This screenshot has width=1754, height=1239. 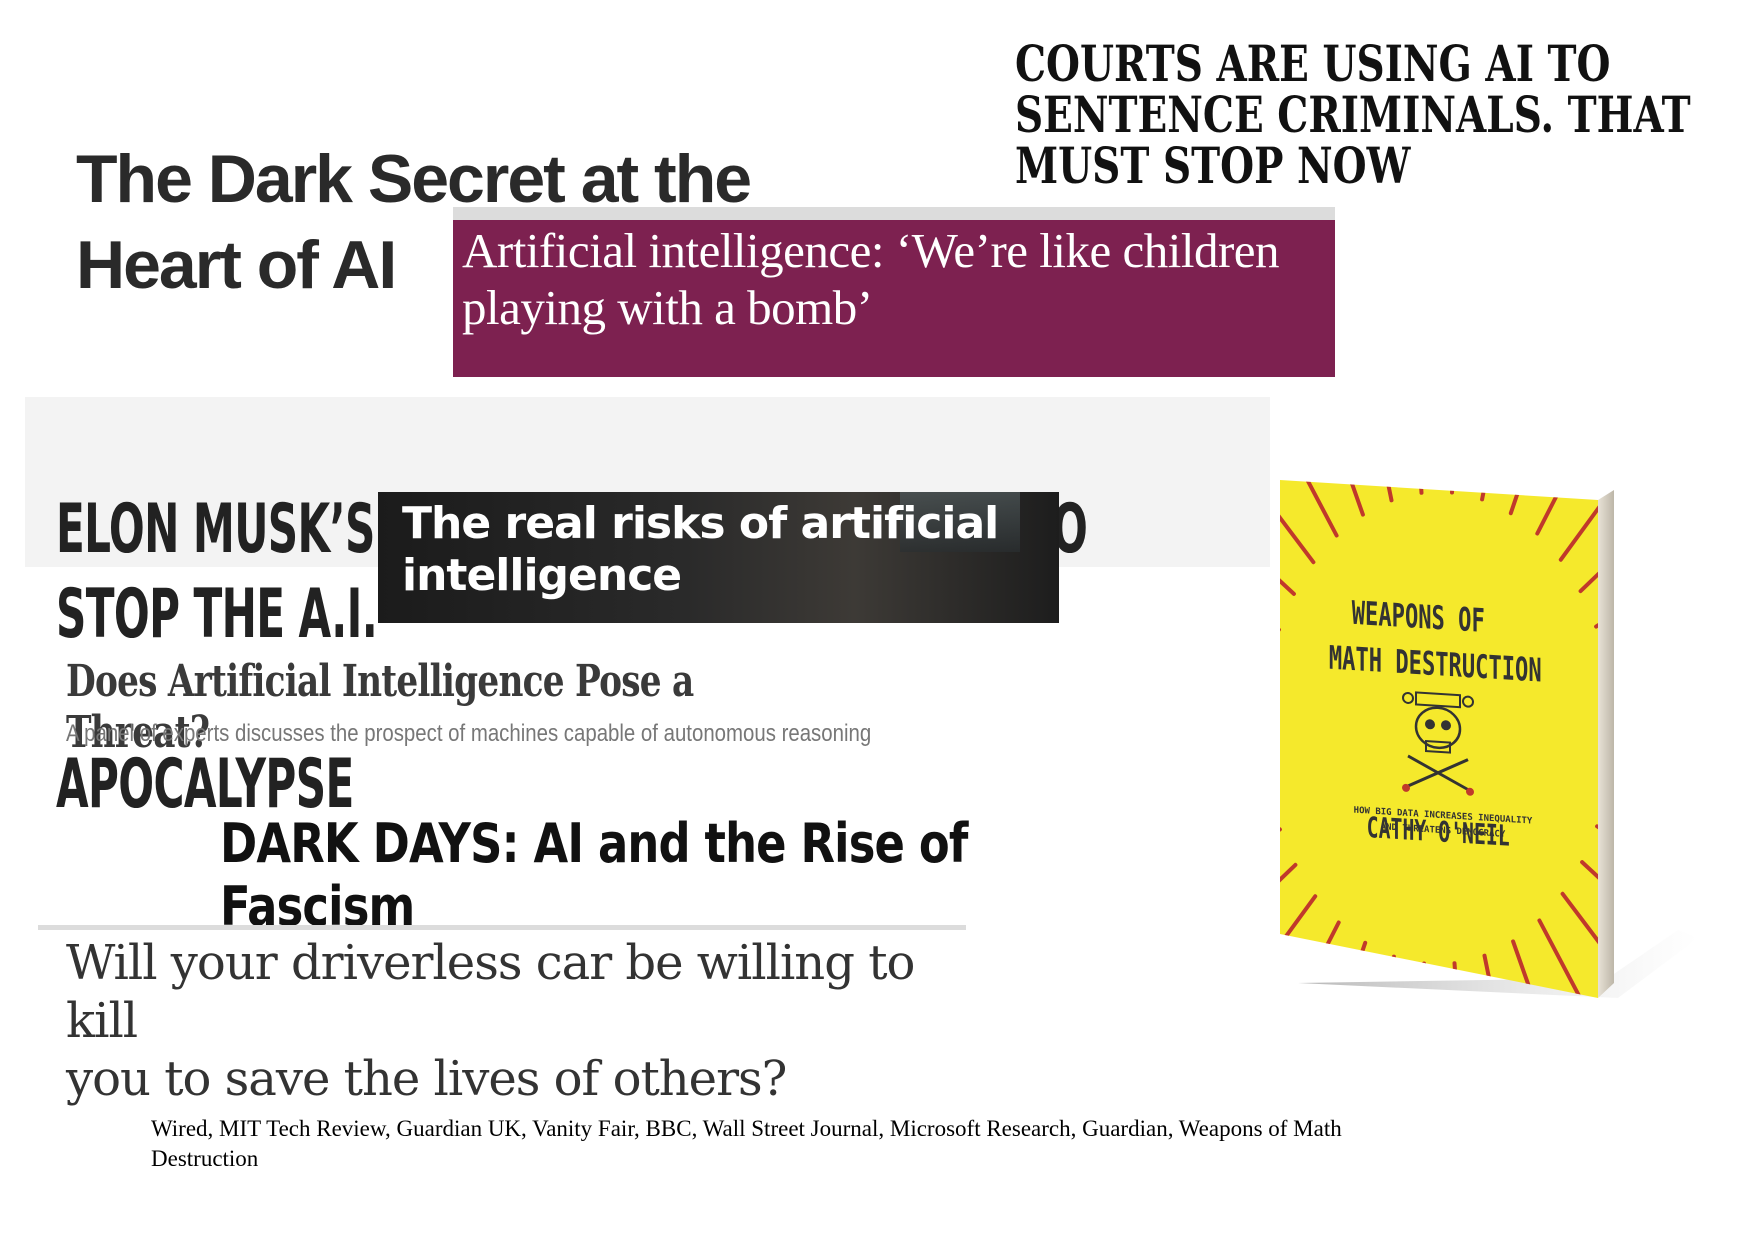 I want to click on microsoft-research-headline: DARK DAYS: AI and the Rise of Fascism, so click(x=594, y=875).